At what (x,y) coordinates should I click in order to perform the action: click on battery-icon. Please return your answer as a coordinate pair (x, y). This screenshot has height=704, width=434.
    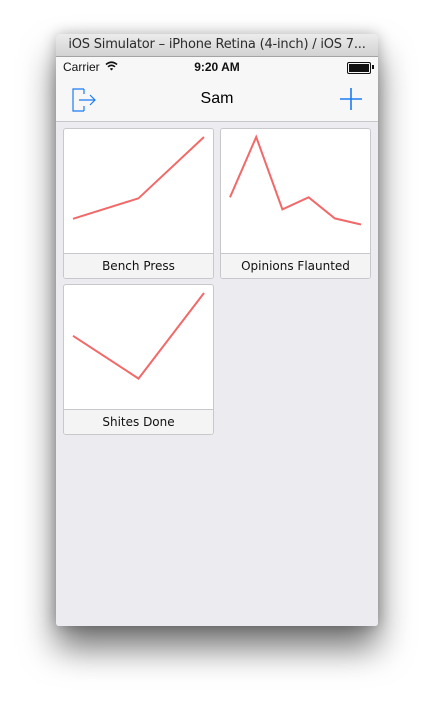
    Looking at the image, I should click on (359, 68).